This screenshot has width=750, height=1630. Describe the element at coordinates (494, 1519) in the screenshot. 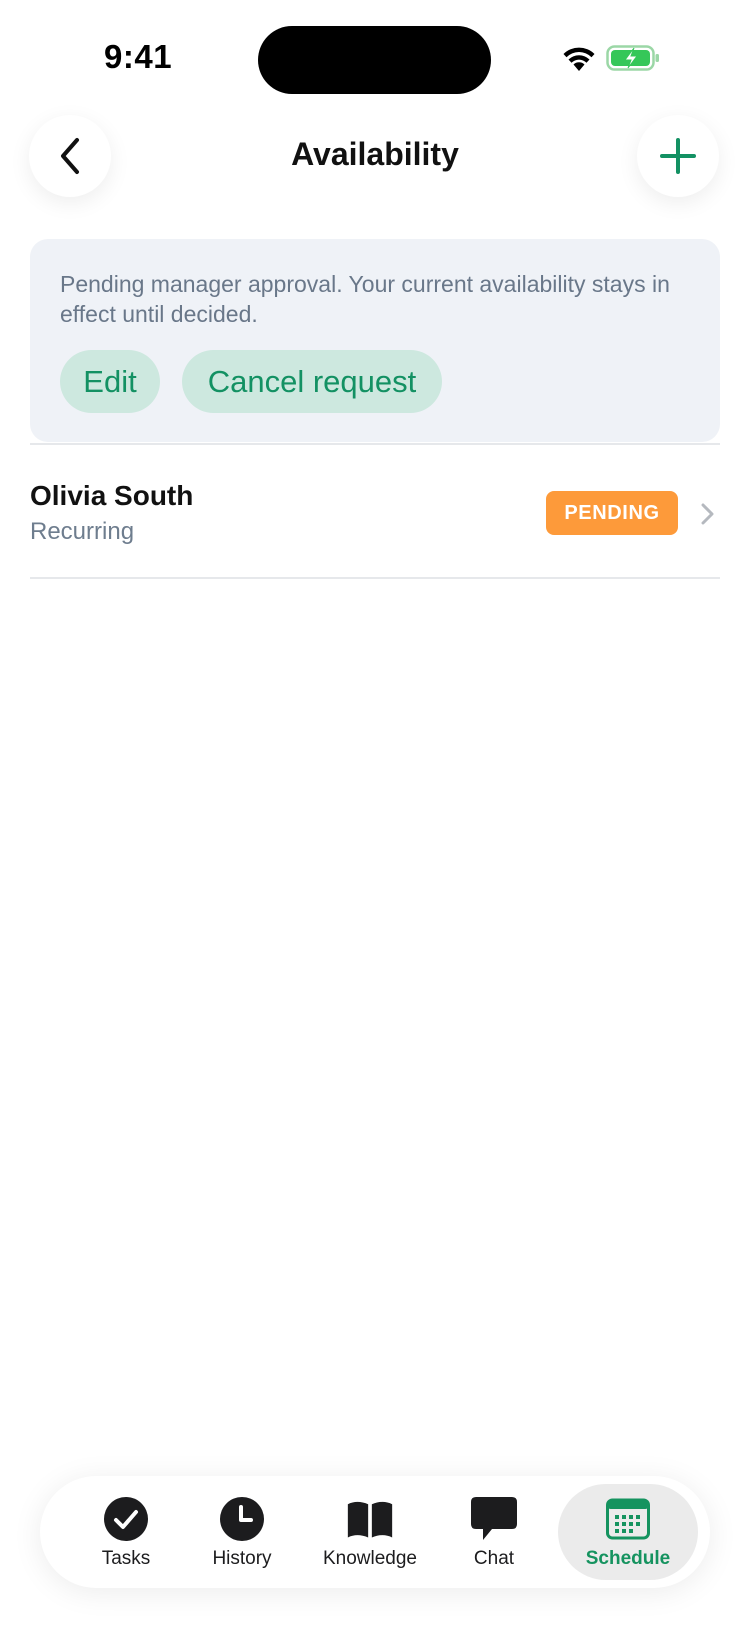

I see `chat-bubble-icon` at that location.